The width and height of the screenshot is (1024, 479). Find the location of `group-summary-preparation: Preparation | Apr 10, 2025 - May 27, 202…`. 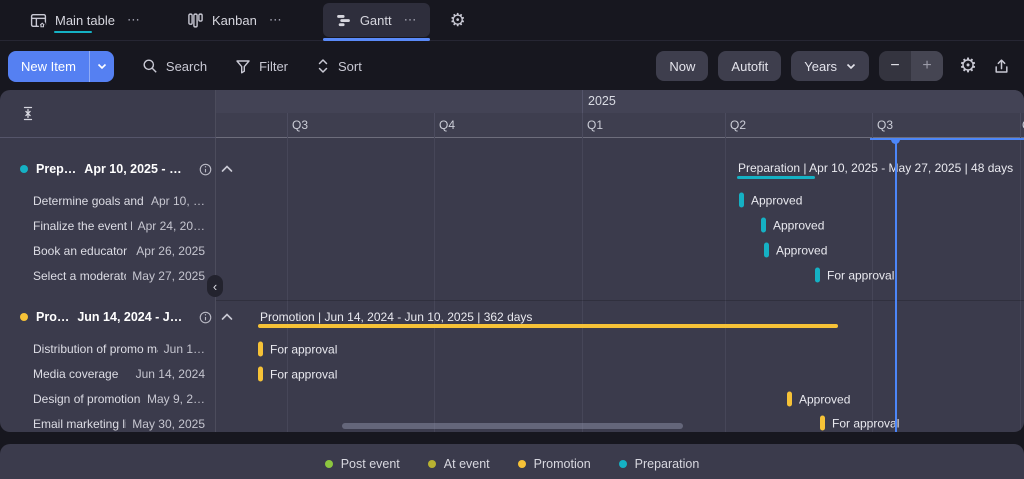

group-summary-preparation: Preparation | Apr 10, 2025 - May 27, 202… is located at coordinates (875, 168).